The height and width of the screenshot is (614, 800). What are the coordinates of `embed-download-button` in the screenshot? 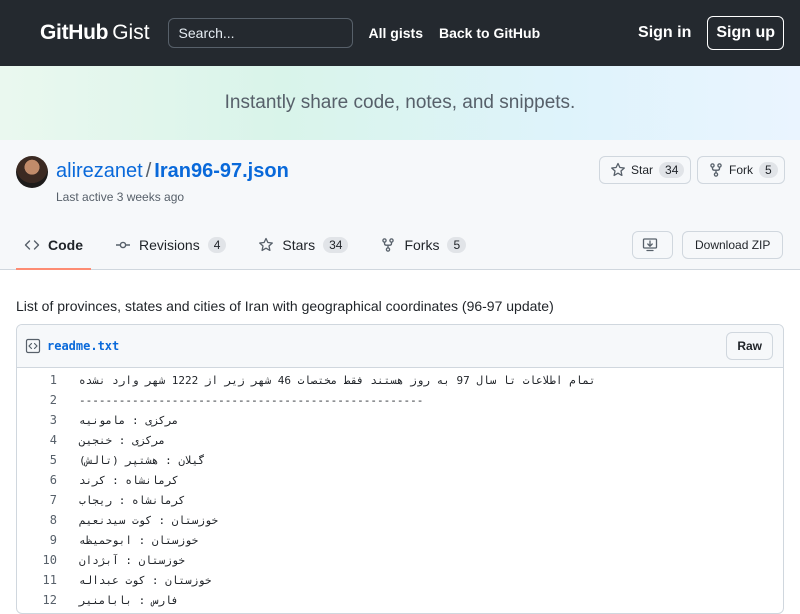 It's located at (652, 245).